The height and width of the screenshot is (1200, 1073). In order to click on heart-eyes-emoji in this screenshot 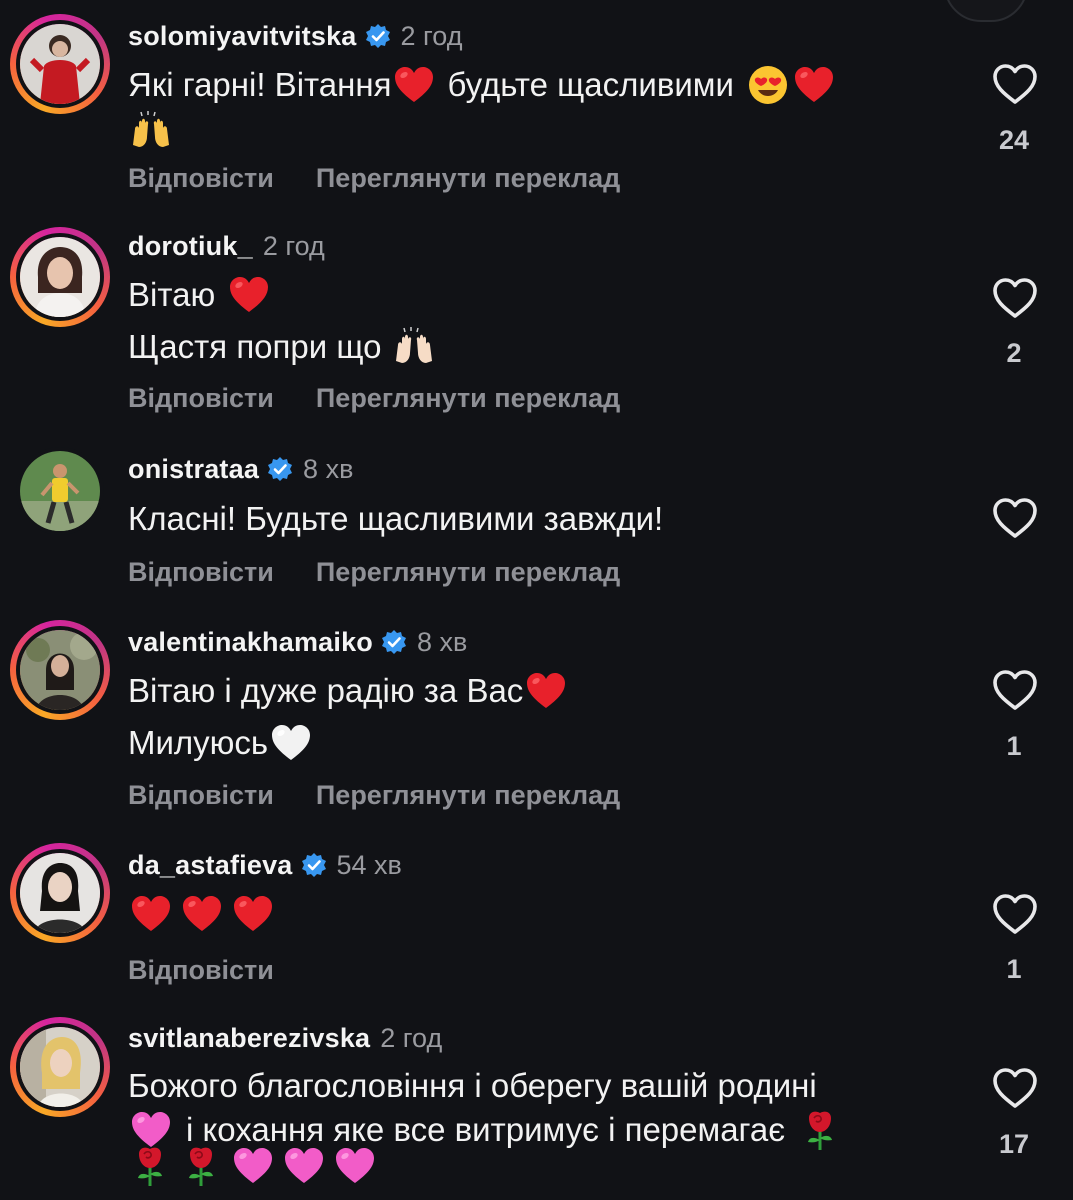, I will do `click(768, 85)`.